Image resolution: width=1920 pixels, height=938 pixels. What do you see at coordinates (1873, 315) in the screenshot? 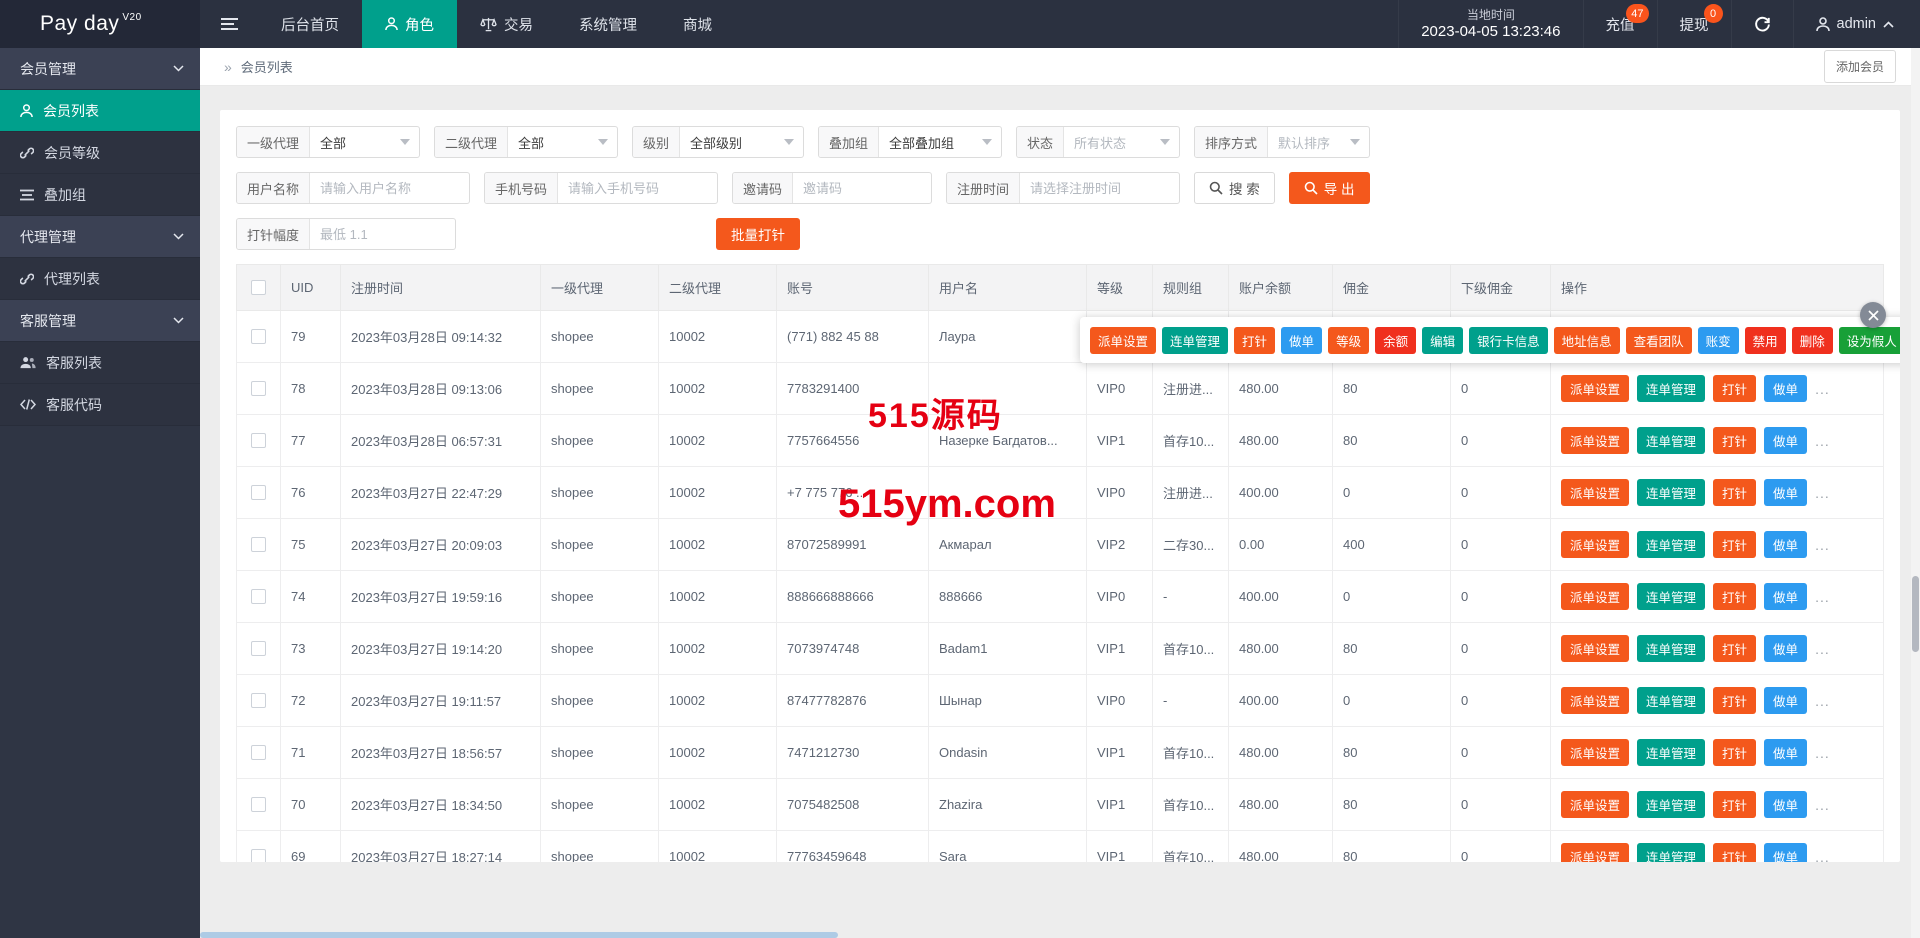
I see `popup-close-button` at bounding box center [1873, 315].